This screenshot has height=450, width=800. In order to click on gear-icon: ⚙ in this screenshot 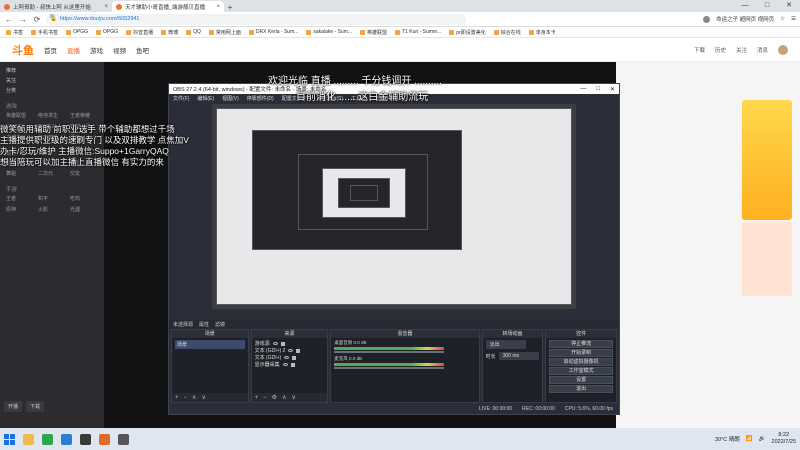, I will do `click(274, 397)`.